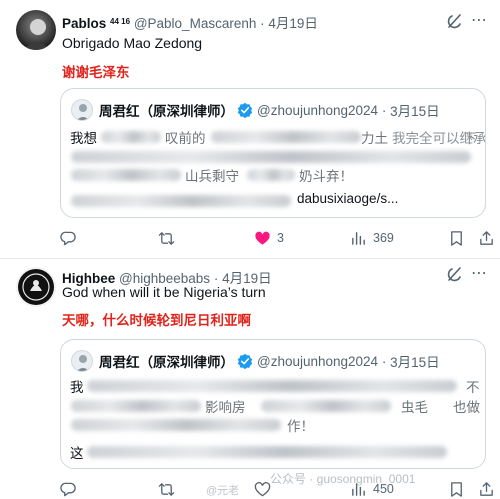 This screenshot has width=500, height=499. What do you see at coordinates (156, 320) in the screenshot?
I see `post-translation: 天哪，什么时候轮到尼日利亚啊` at bounding box center [156, 320].